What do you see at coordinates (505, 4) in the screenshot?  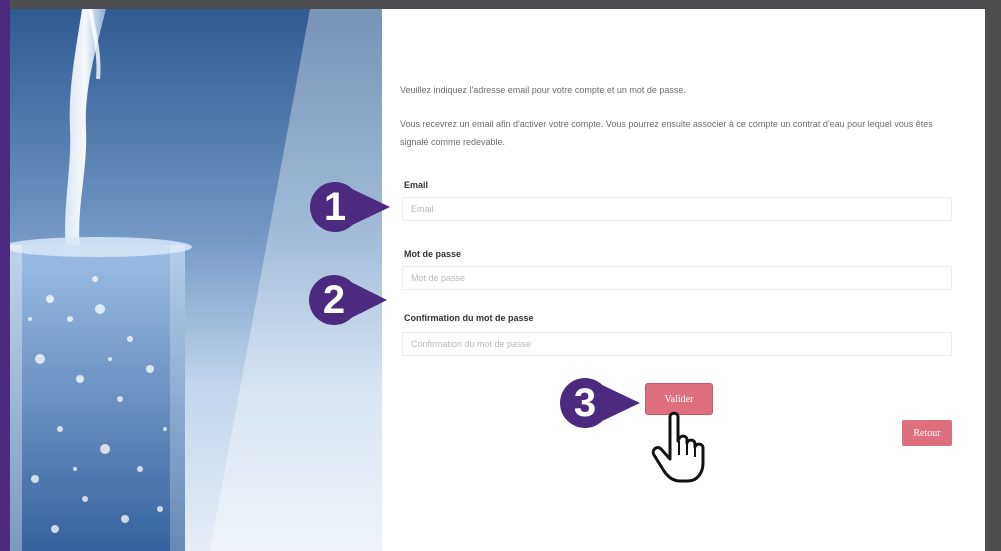 I see `frame-top` at bounding box center [505, 4].